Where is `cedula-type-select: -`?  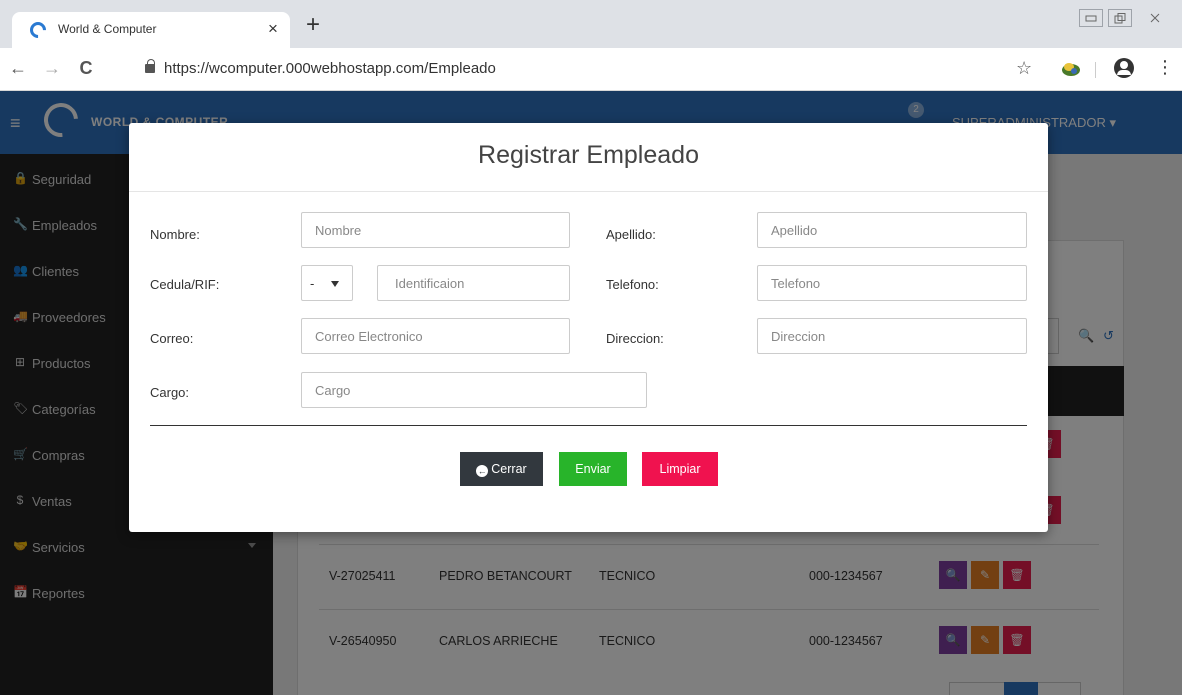
cedula-type-select: - is located at coordinates (327, 283).